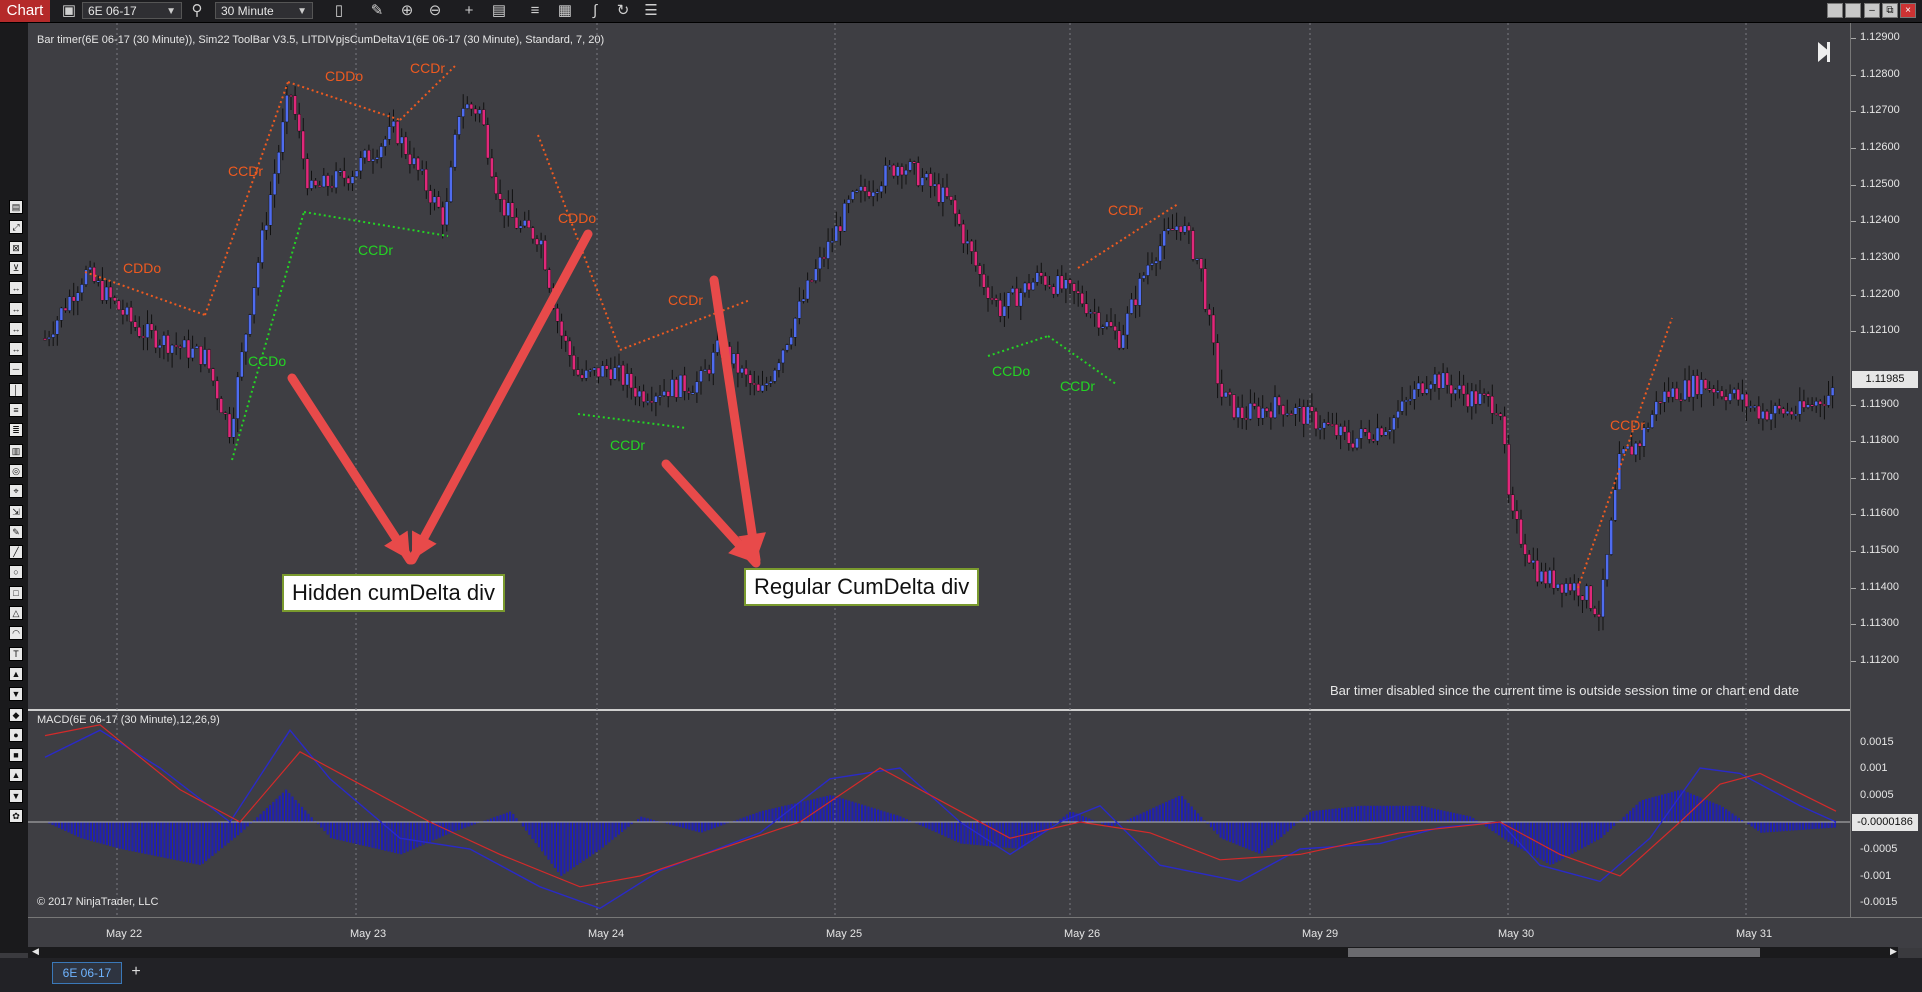 The width and height of the screenshot is (1922, 992). Describe the element at coordinates (1320, 934) in the screenshot. I see `date-tick-label: May 29` at that location.